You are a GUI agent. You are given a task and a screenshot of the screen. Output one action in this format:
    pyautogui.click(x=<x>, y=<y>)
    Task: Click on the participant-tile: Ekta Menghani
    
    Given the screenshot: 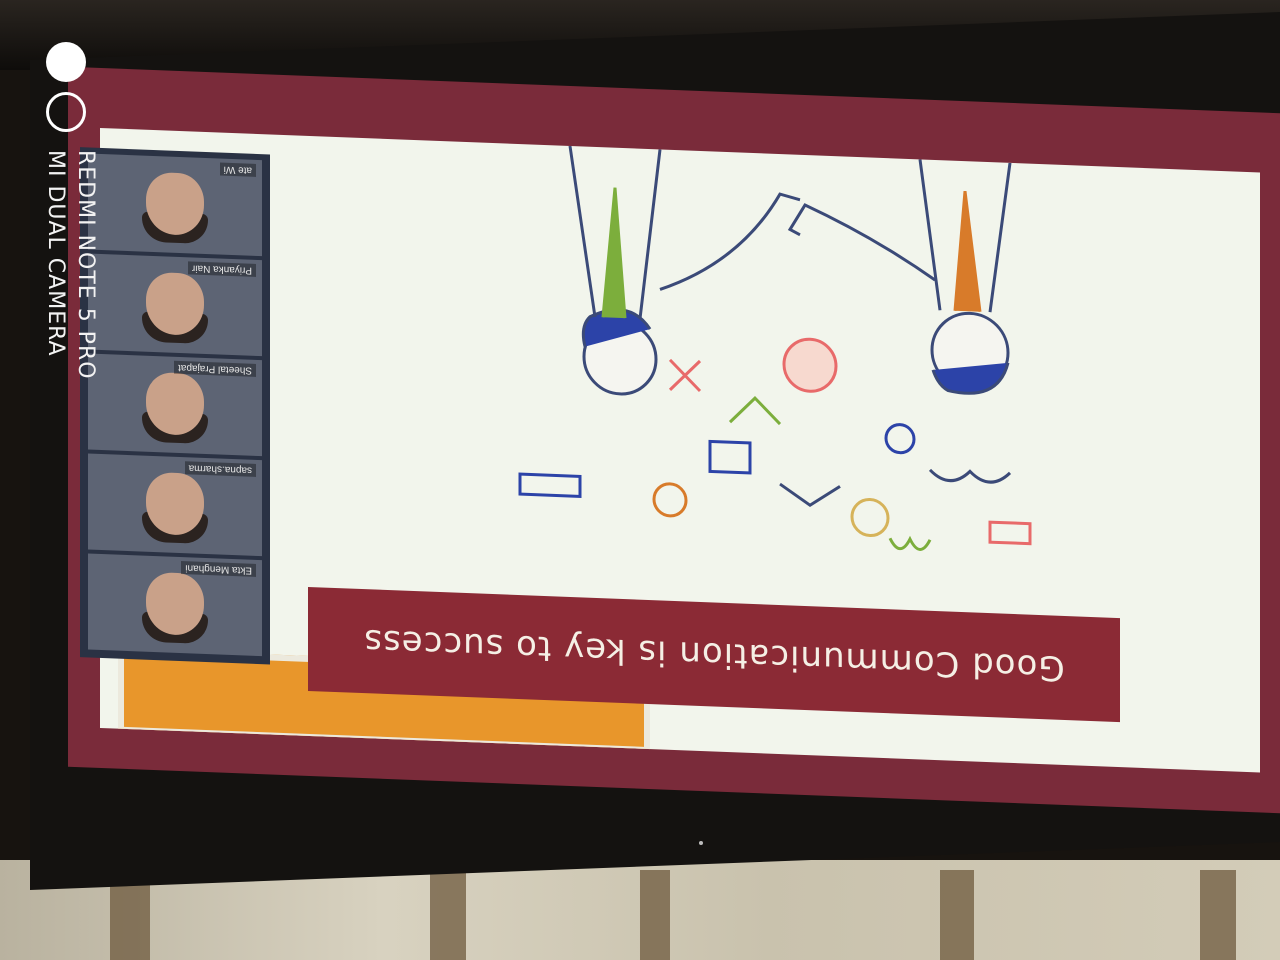 What is the action you would take?
    pyautogui.click(x=175, y=605)
    